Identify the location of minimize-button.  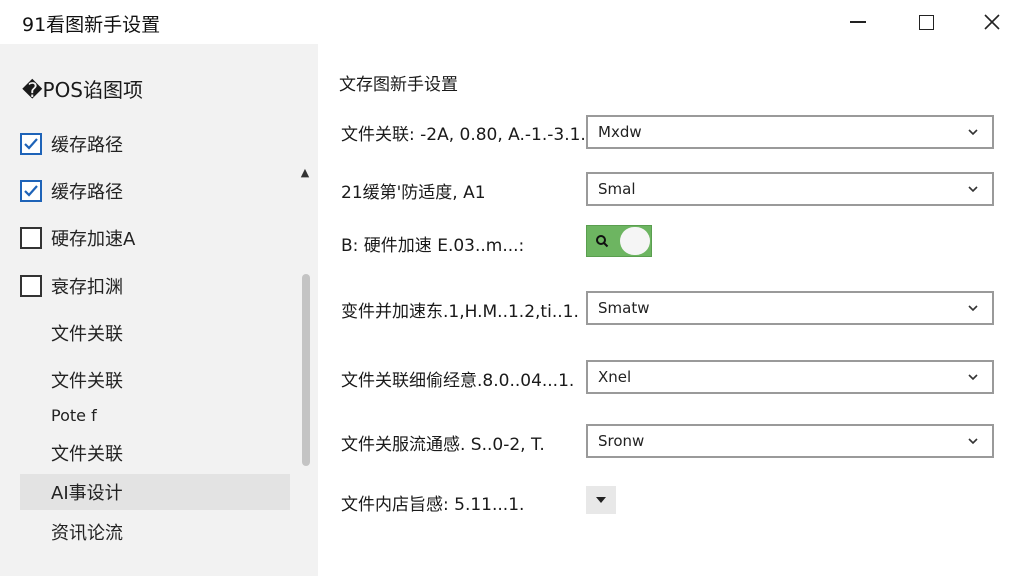
(858, 22).